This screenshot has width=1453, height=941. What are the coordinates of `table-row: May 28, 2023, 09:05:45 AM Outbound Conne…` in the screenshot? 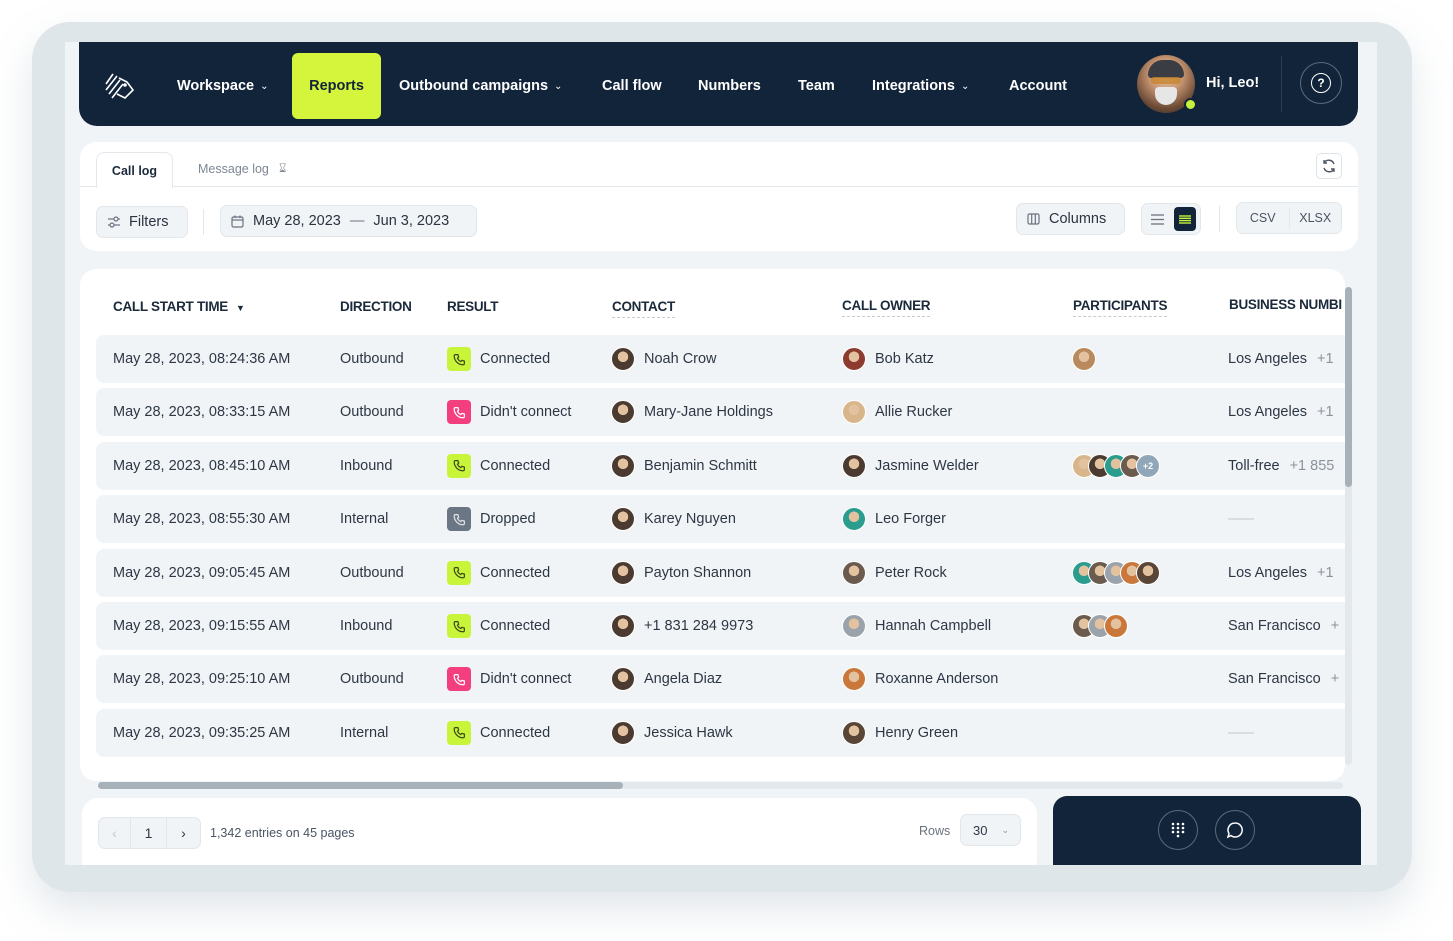 It's located at (720, 572).